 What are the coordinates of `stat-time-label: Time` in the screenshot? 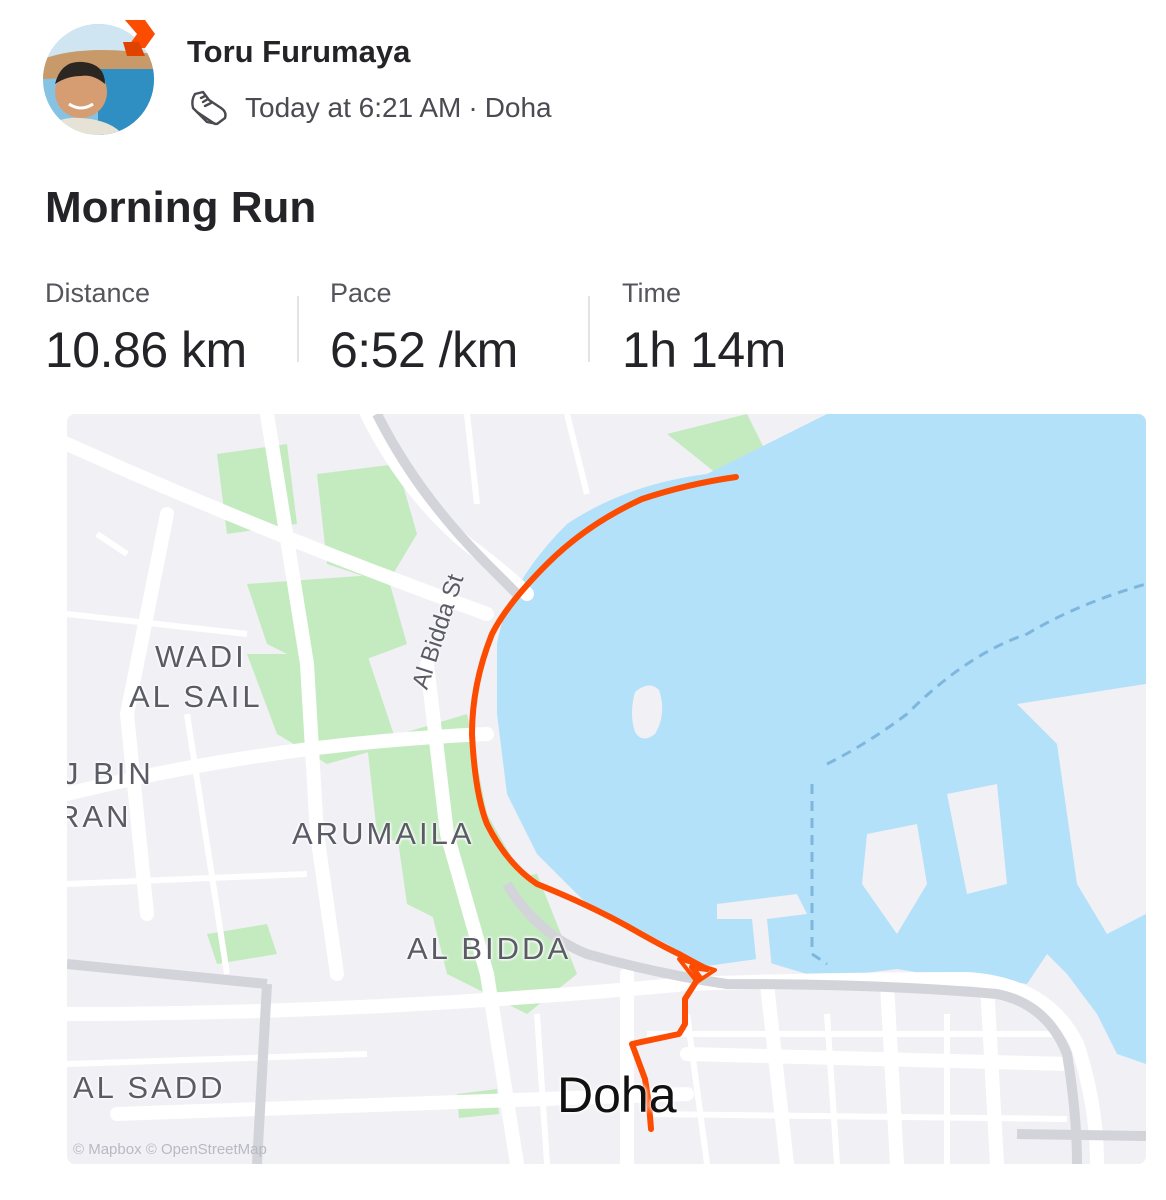 It's located at (651, 293).